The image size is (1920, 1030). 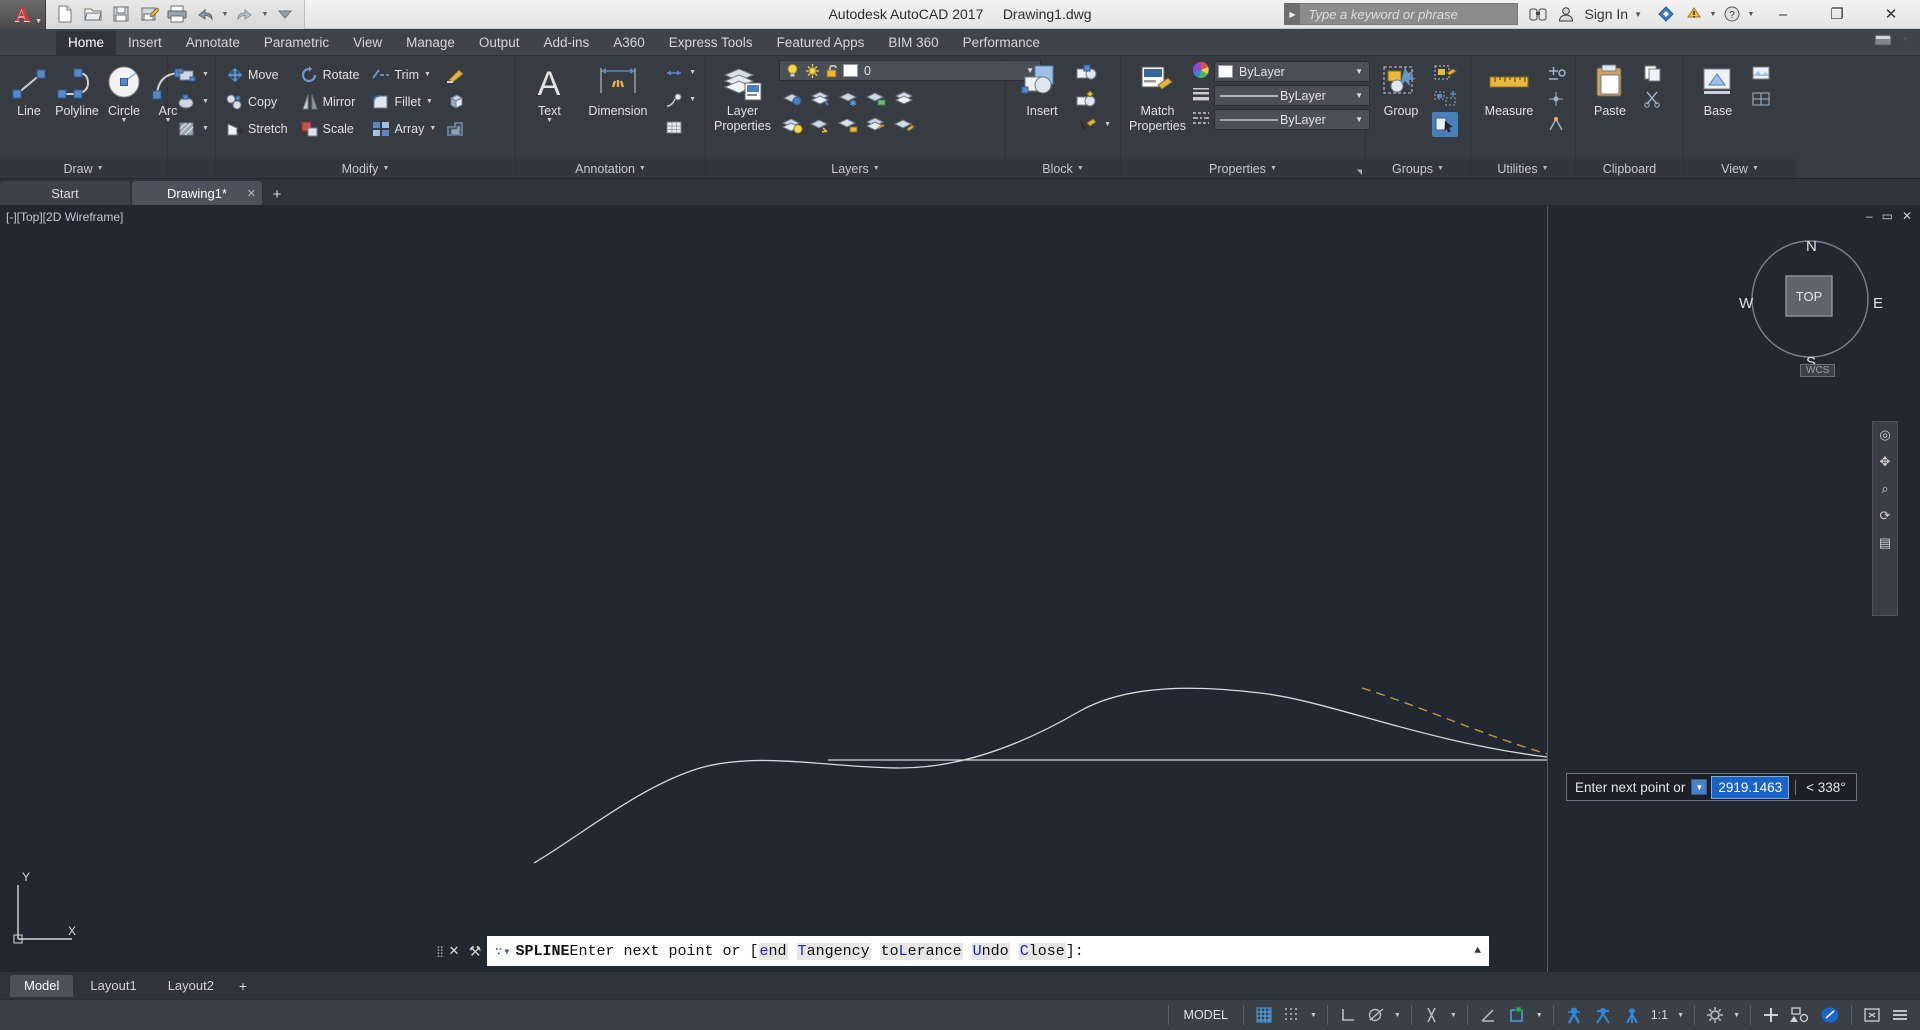 What do you see at coordinates (285, 14) in the screenshot?
I see `customize-qat-icon` at bounding box center [285, 14].